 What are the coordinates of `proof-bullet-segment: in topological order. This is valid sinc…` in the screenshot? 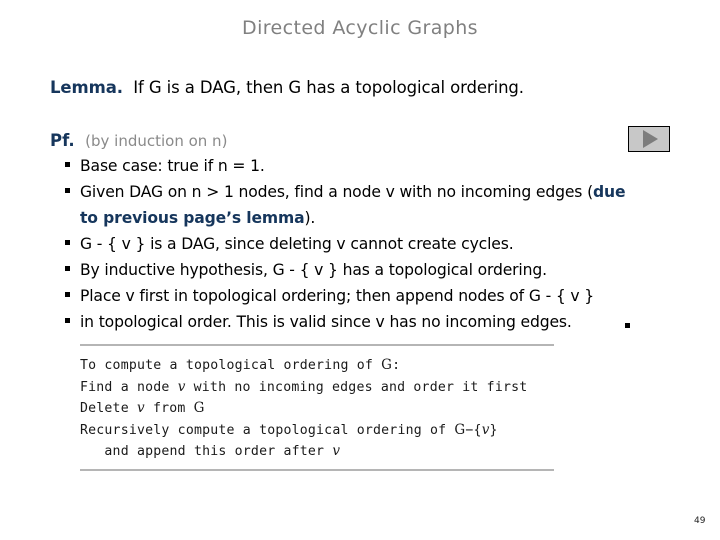 It's located at (326, 322).